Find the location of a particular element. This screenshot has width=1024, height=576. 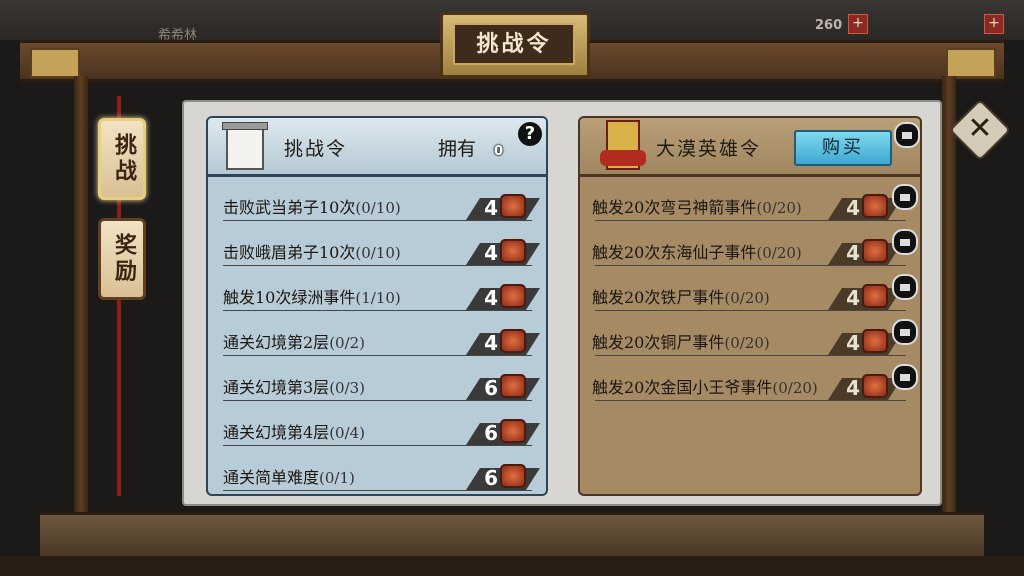

bottom-beam is located at coordinates (512, 535).